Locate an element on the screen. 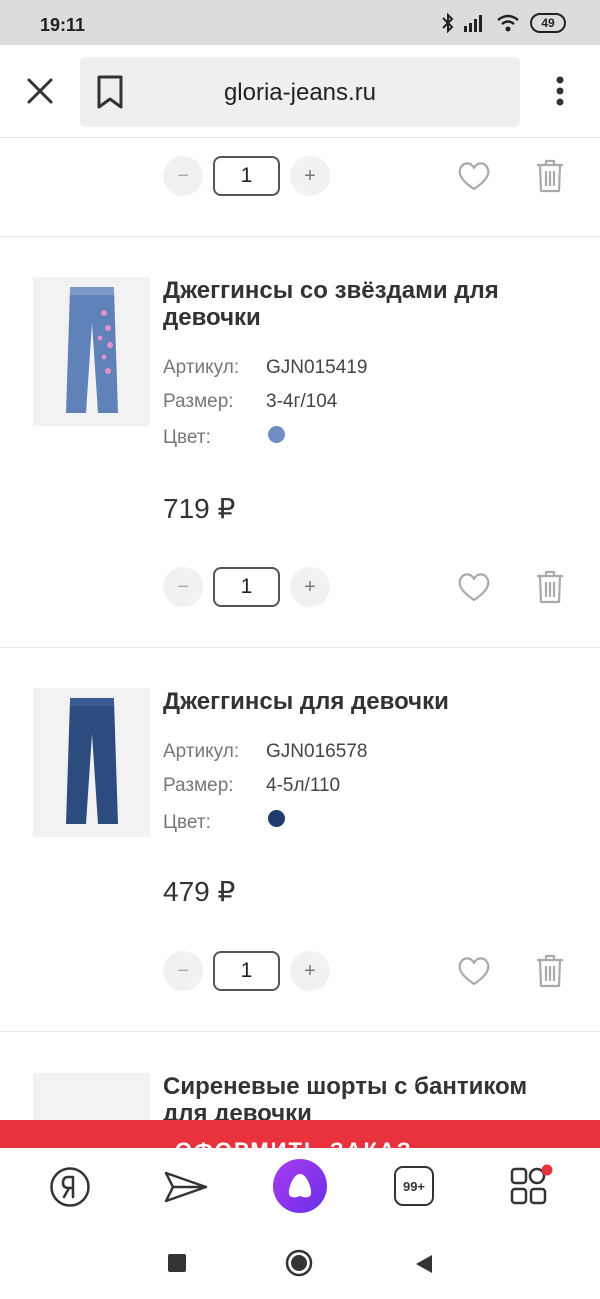  close-icon is located at coordinates (40, 91).